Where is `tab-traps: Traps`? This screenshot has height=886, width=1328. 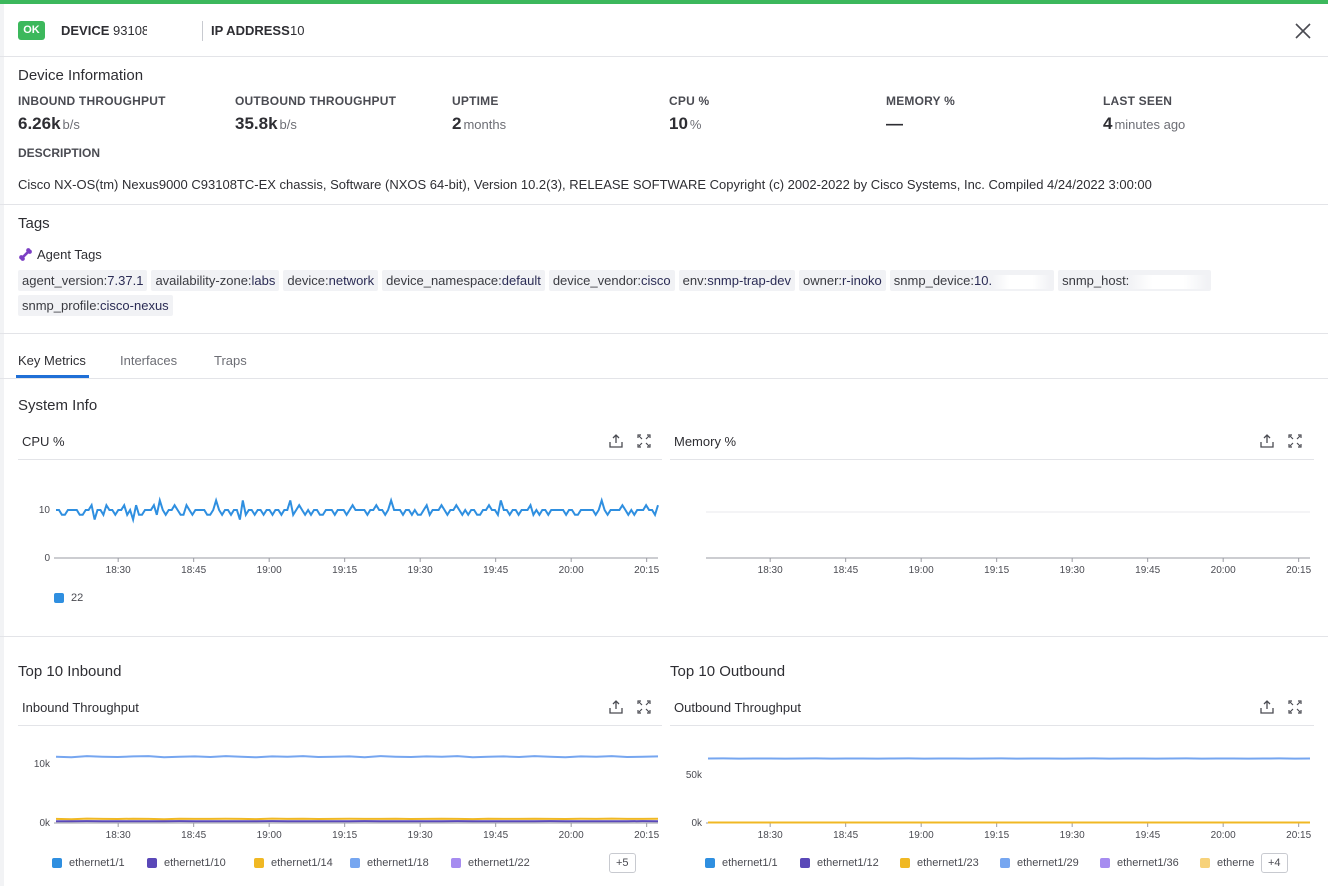 tab-traps: Traps is located at coordinates (230, 360).